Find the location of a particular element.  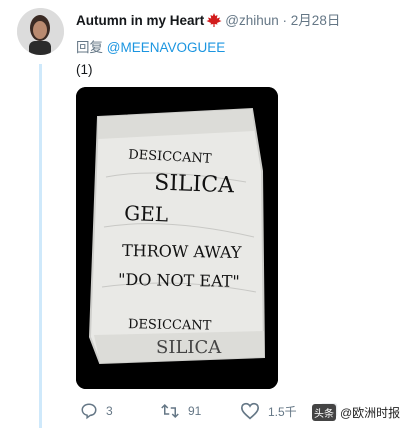

retweet-icon is located at coordinates (170, 411).